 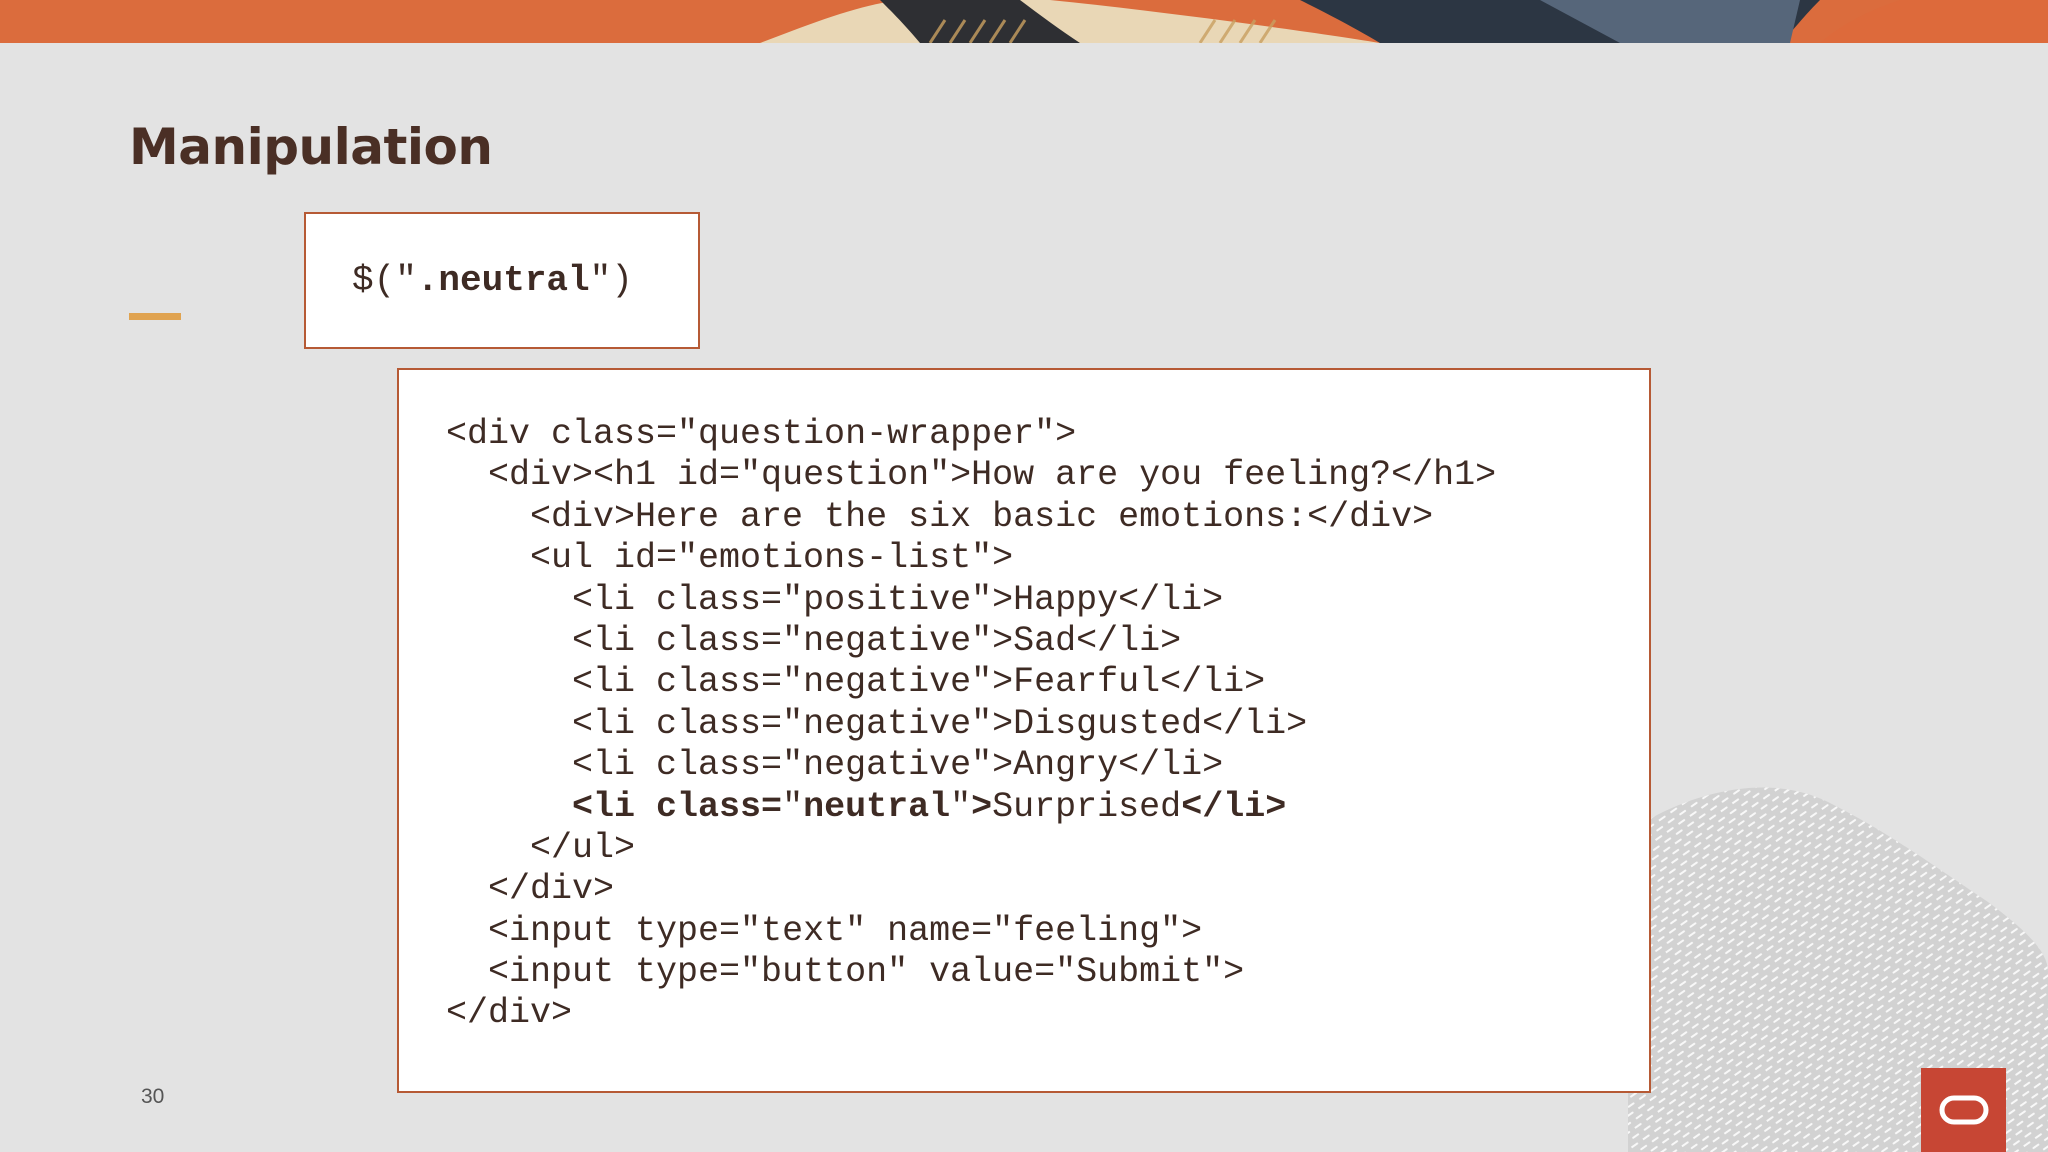 I want to click on accent-bar, so click(x=155, y=316).